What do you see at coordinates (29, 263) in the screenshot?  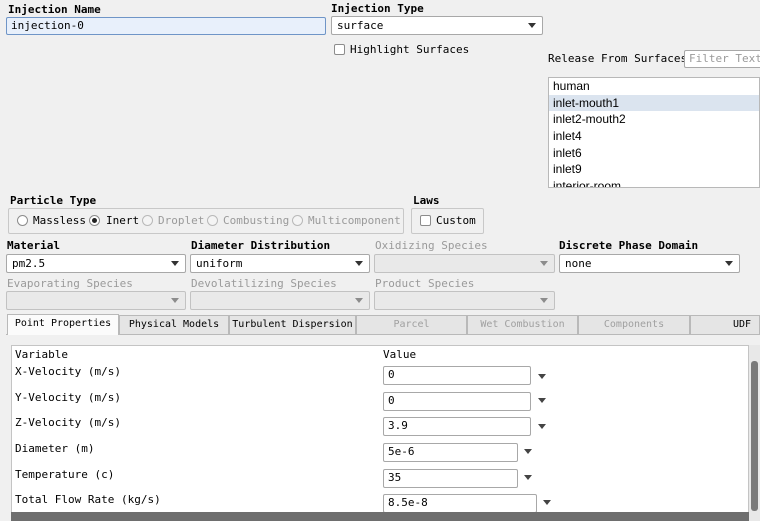 I see `material-value: pm2.5` at bounding box center [29, 263].